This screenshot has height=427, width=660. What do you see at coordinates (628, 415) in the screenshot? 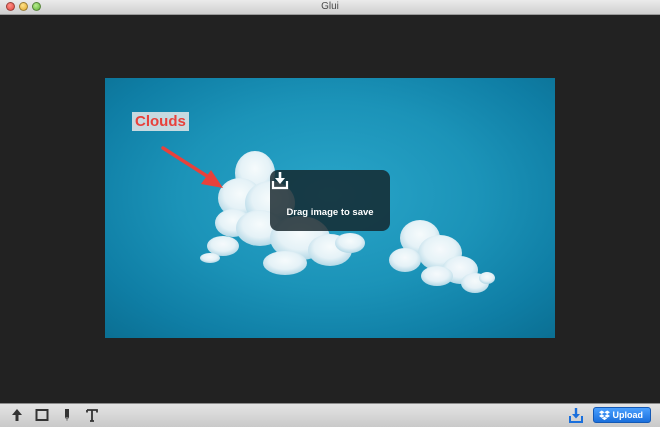
I see `upload-button-label: Upload` at bounding box center [628, 415].